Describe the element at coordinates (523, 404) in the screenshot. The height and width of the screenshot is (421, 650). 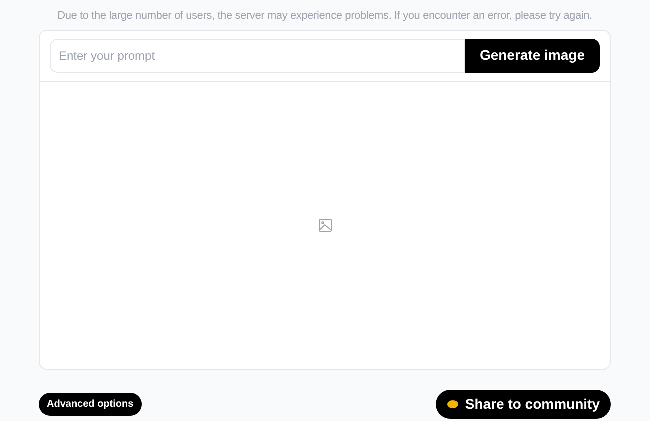
I see `share-button: Share to community` at that location.